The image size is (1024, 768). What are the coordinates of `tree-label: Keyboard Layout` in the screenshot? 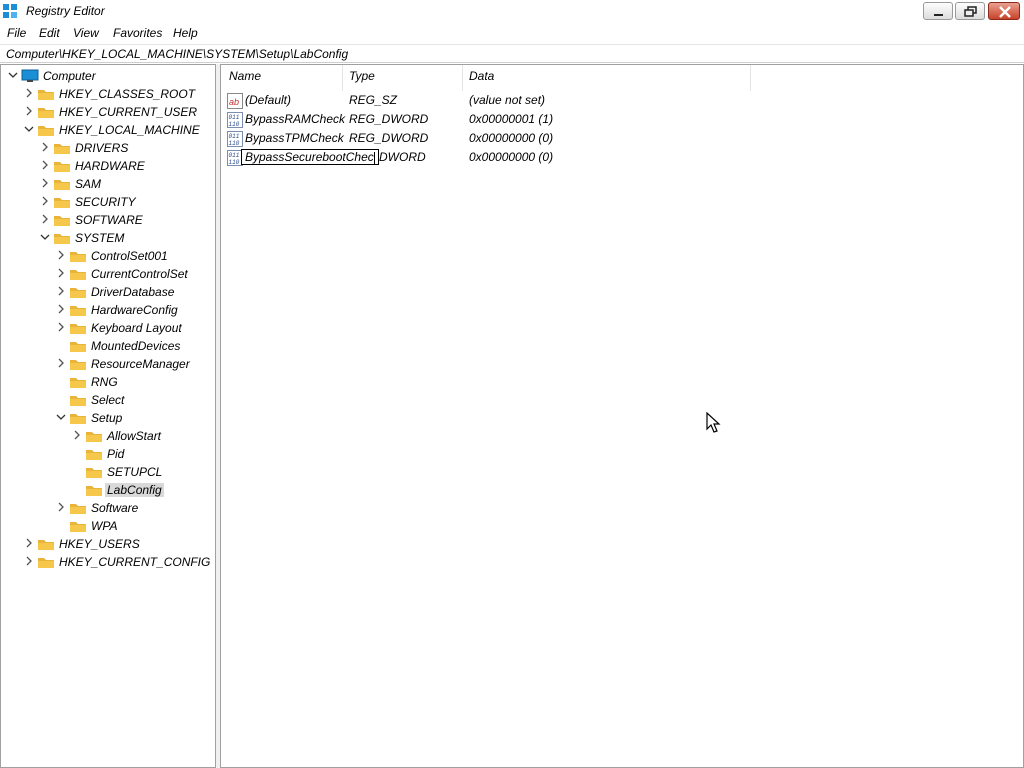 It's located at (136, 328).